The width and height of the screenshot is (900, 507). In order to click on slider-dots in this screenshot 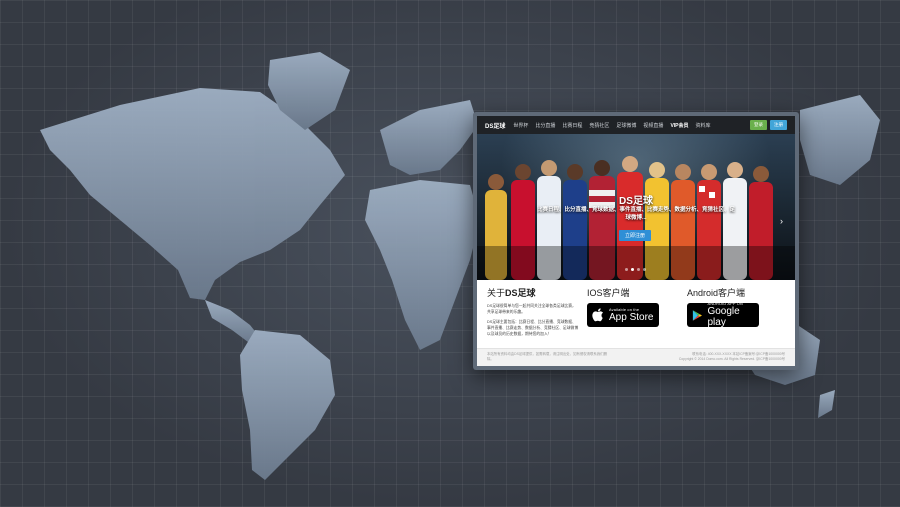, I will do `click(635, 269)`.